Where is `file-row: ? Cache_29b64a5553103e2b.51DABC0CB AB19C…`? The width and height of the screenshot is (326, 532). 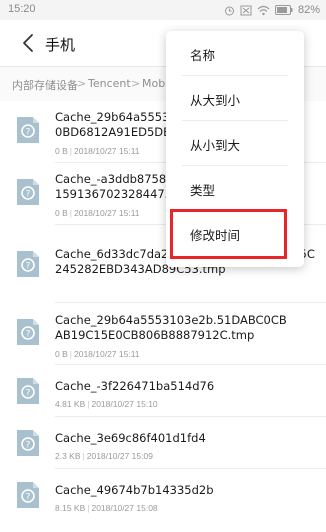
file-row: ? Cache_29b64a5553103e2b.51DABC0CB AB19C… is located at coordinates (163, 334).